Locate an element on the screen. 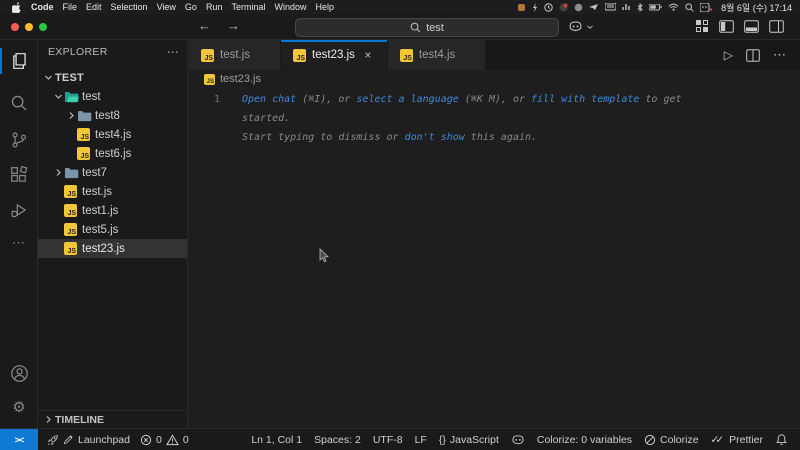 This screenshot has height=450, width=800. menu-terminal: Terminal is located at coordinates (248, 7).